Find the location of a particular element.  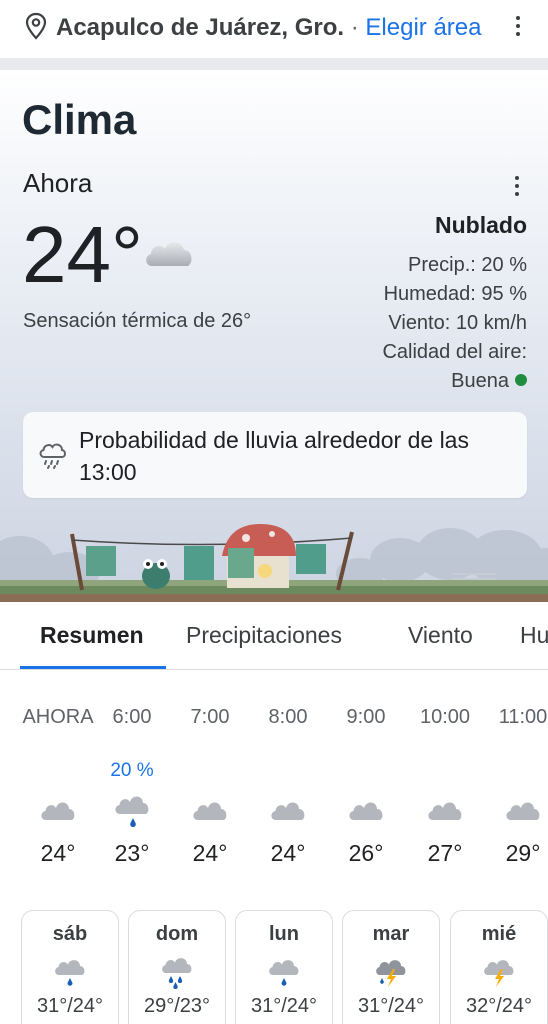

hour-column: AHORA 24° is located at coordinates (58, 780).